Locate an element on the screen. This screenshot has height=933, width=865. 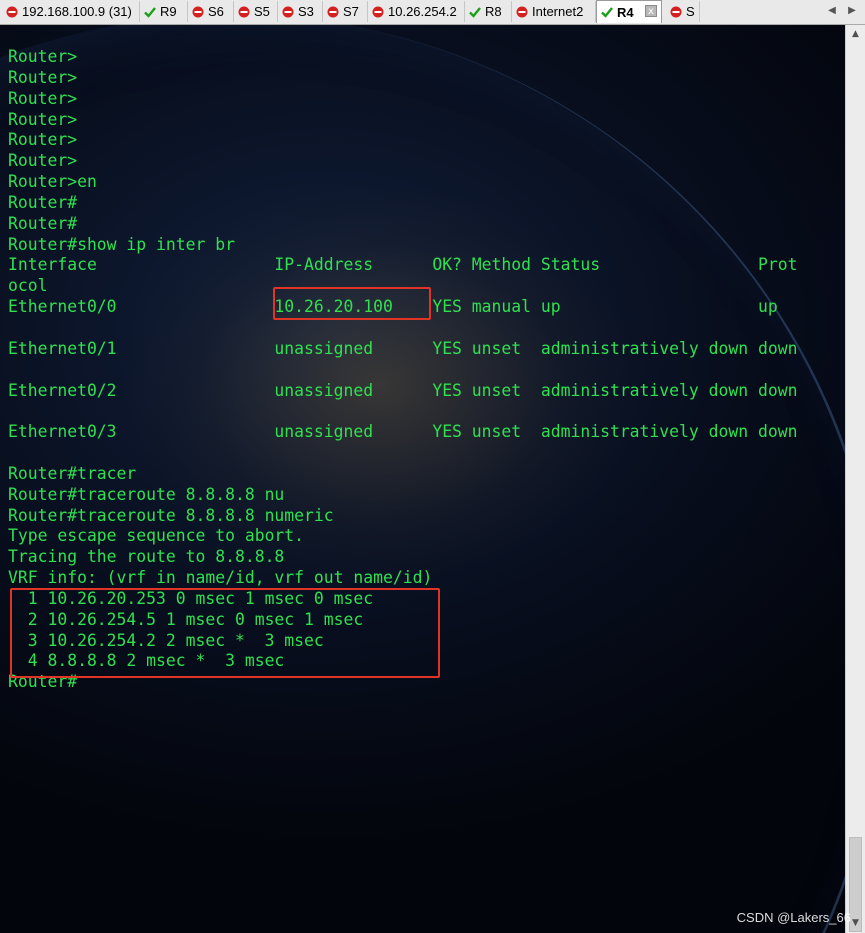
tab-s: S is located at coordinates (683, 11).